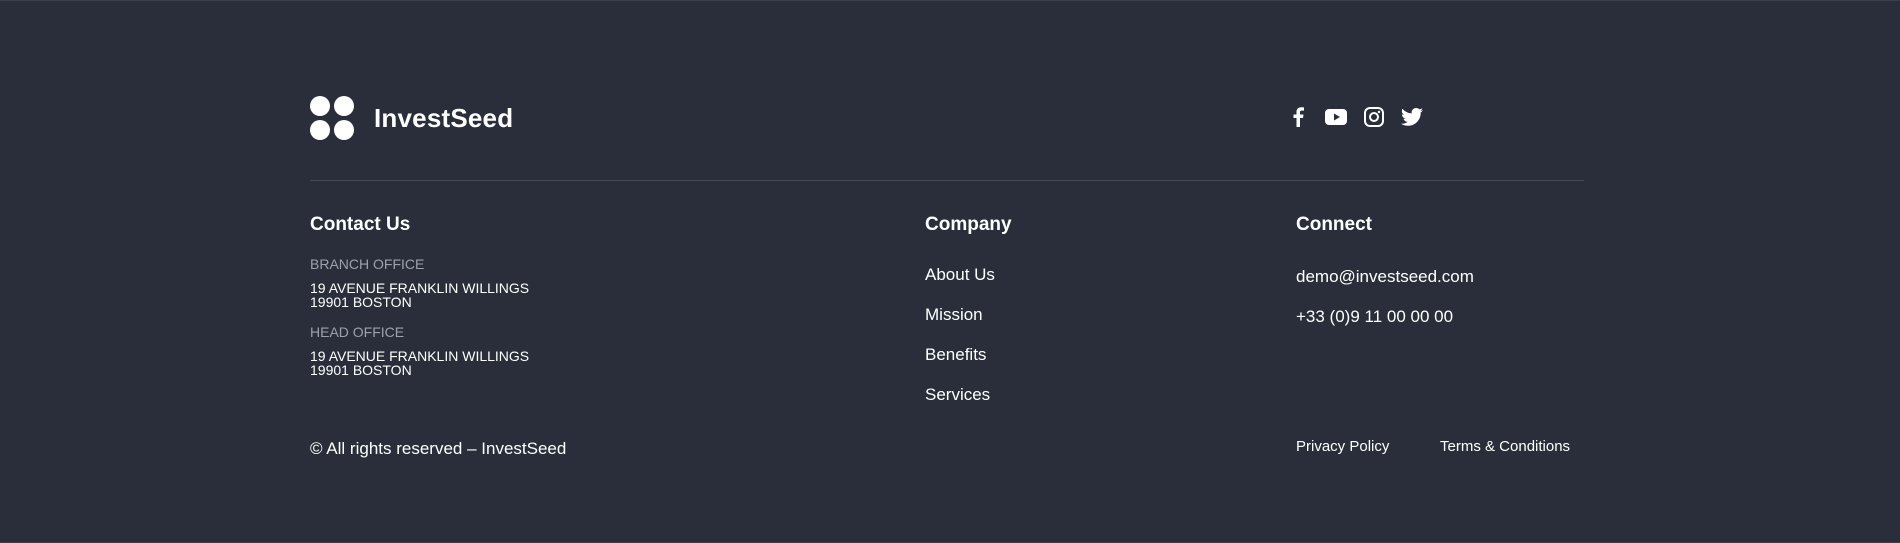 Image resolution: width=1900 pixels, height=543 pixels. I want to click on youtube-icon, so click(1336, 117).